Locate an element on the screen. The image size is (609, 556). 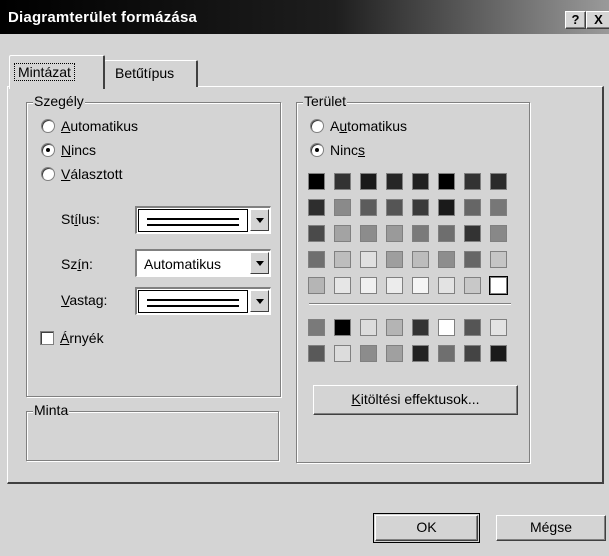
palette-separator is located at coordinates (410, 304).